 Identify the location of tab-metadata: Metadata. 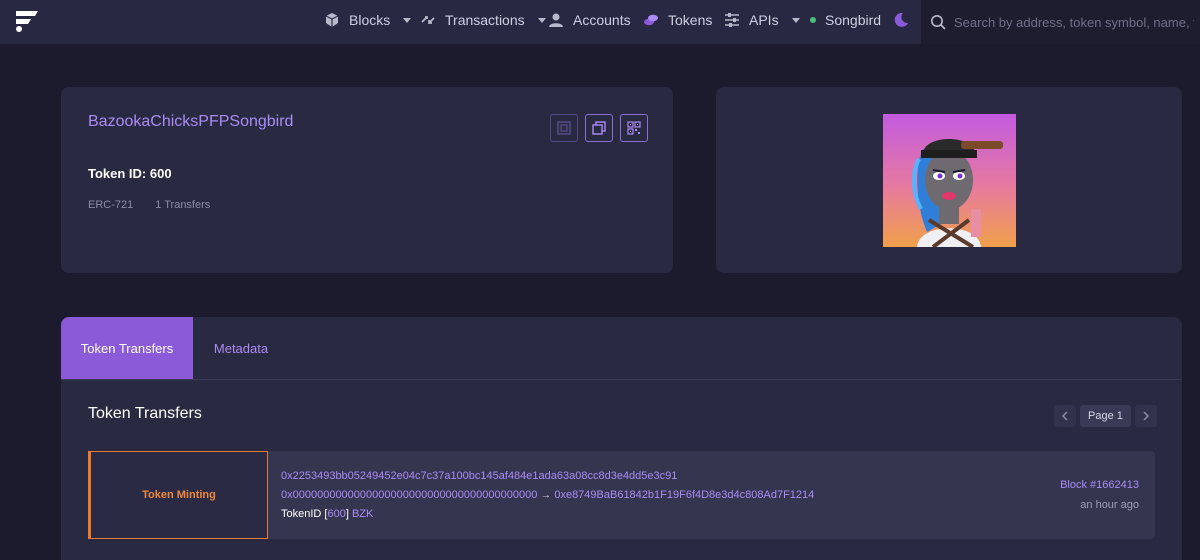
(241, 348).